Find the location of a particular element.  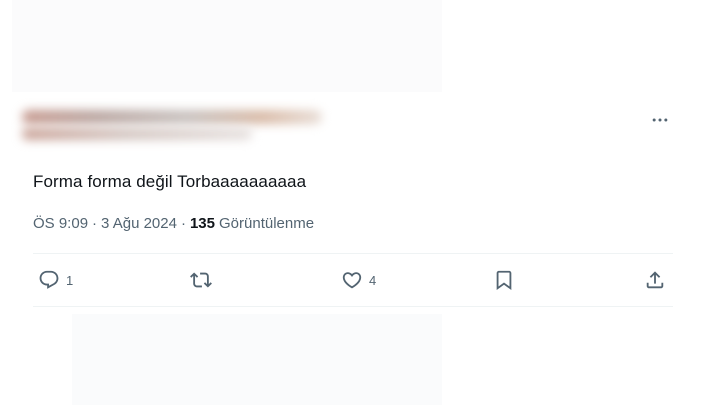

retweet-icon is located at coordinates (201, 280).